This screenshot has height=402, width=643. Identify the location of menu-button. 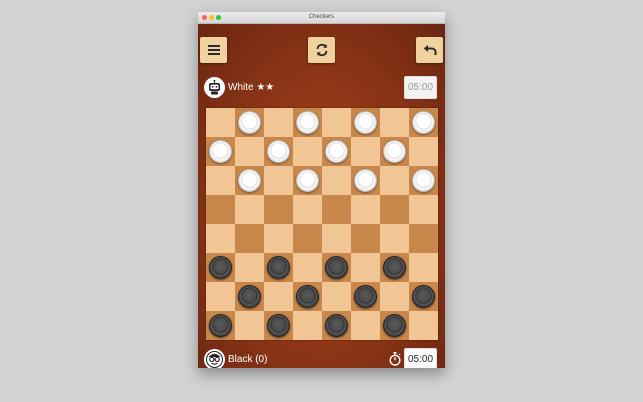
(213, 50).